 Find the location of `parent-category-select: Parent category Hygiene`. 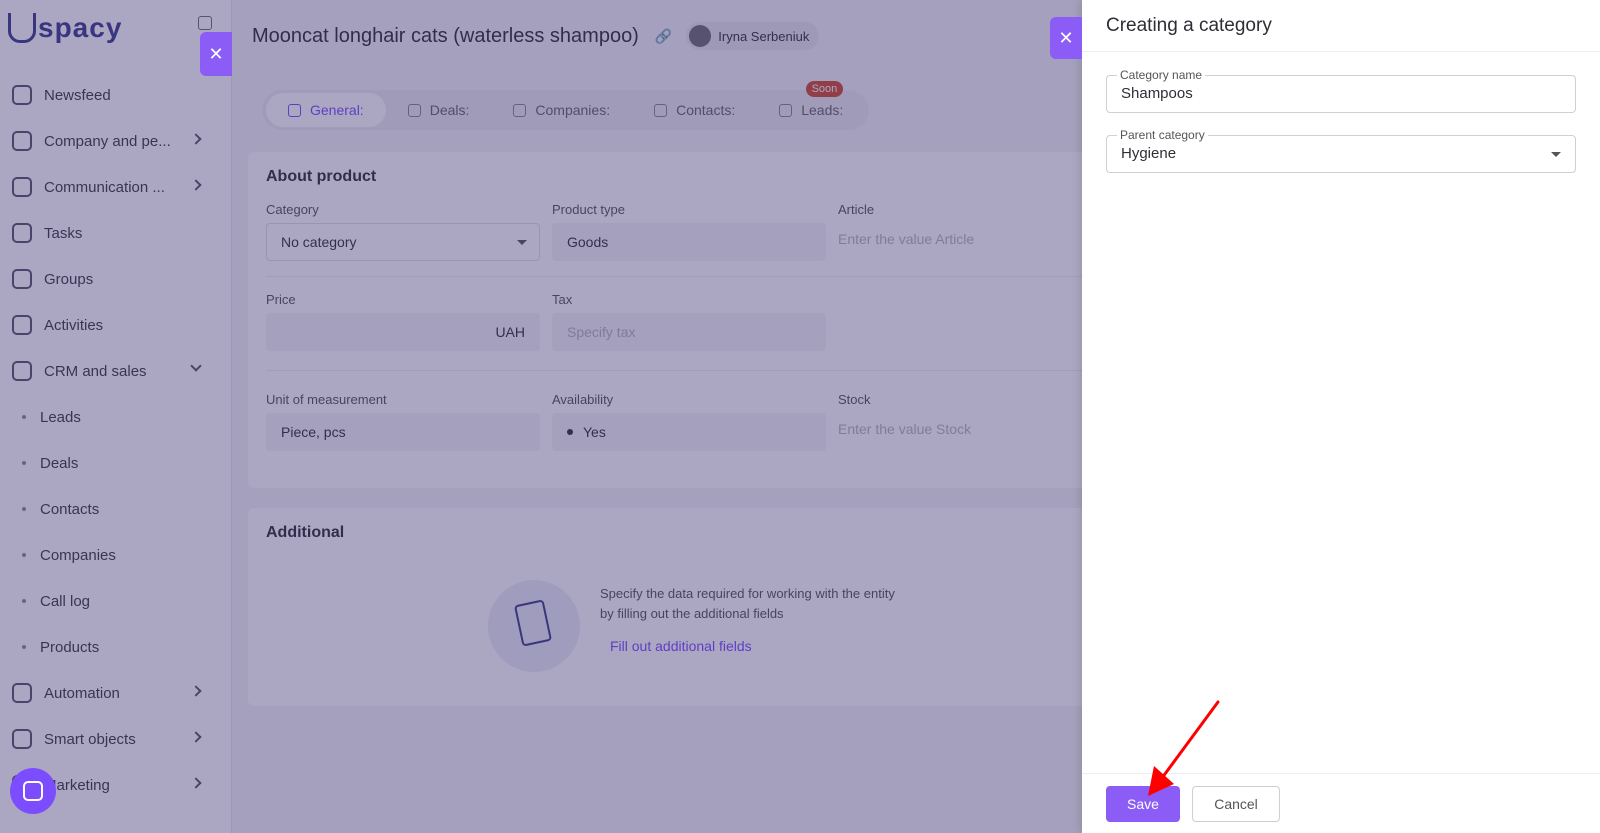

parent-category-select: Parent category Hygiene is located at coordinates (1341, 150).